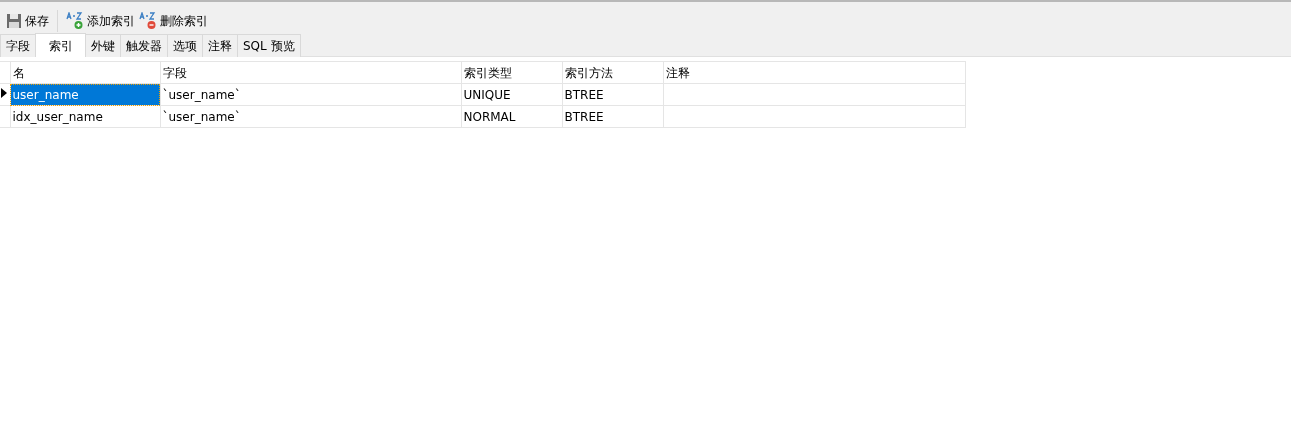 The height and width of the screenshot is (437, 1291). What do you see at coordinates (185, 45) in the screenshot?
I see `tab: 选项` at bounding box center [185, 45].